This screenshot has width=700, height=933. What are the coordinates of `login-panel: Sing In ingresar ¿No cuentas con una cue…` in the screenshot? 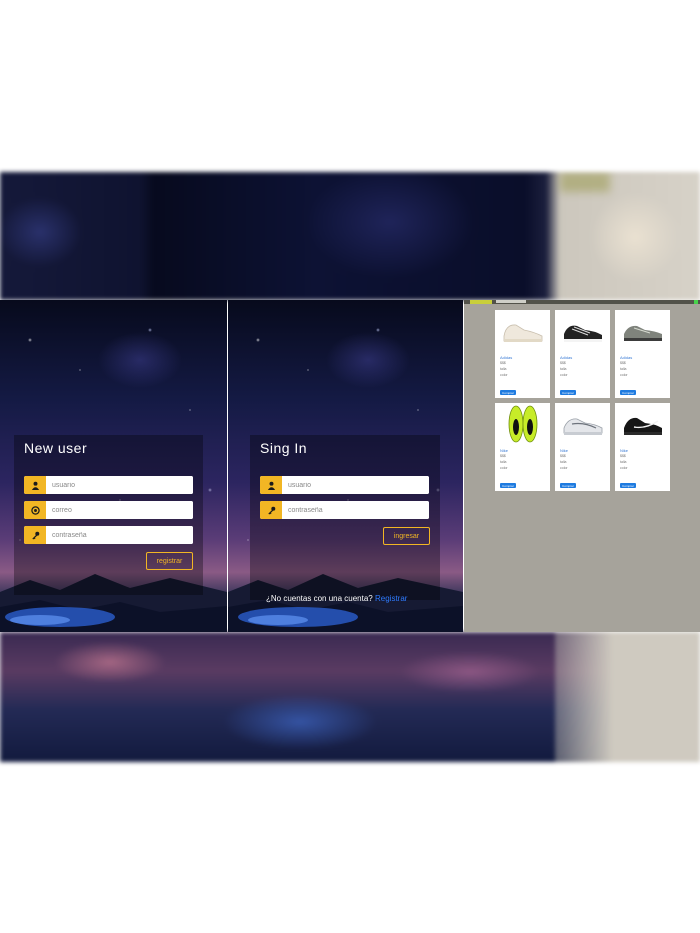 It's located at (345, 466).